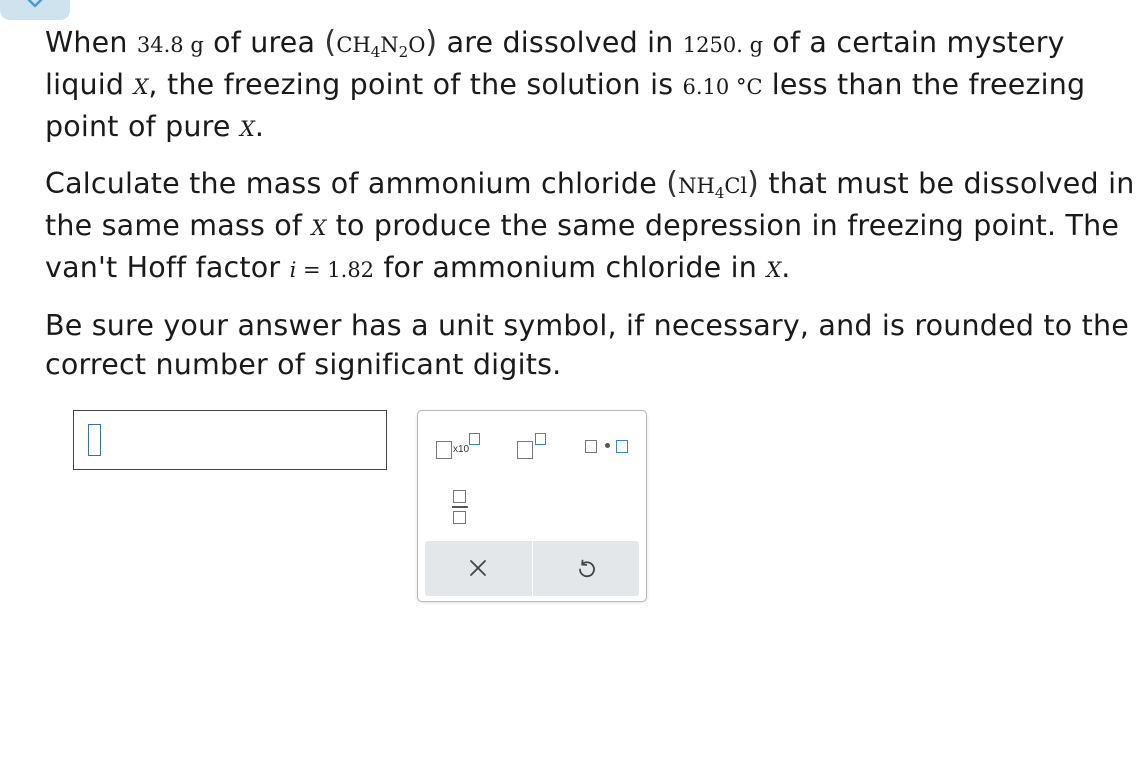  I want to click on vant-hoff-factor: i = 1.82, so click(332, 270).